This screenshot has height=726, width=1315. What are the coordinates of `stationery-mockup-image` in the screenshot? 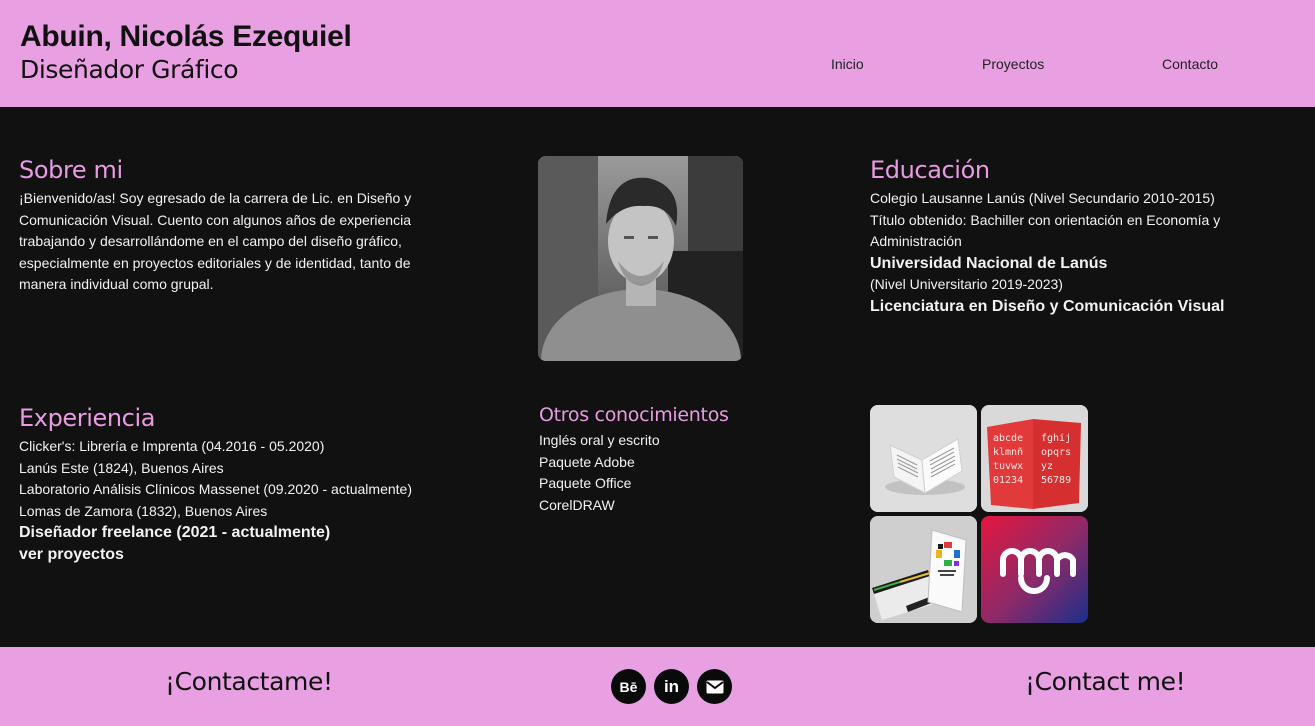 It's located at (923, 569).